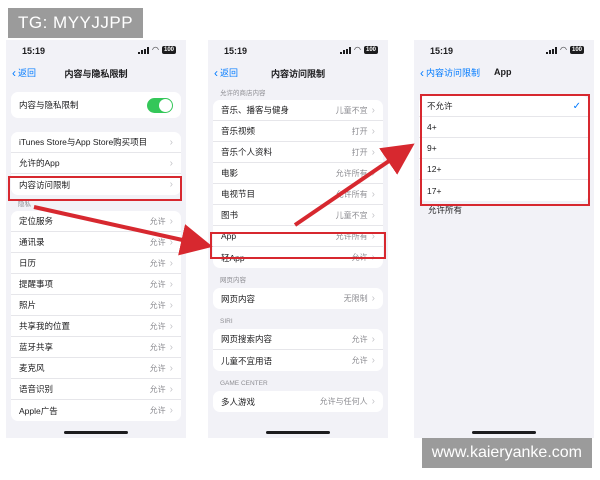  I want to click on watermark-top-left: TG: MYYJJPP, so click(76, 23).